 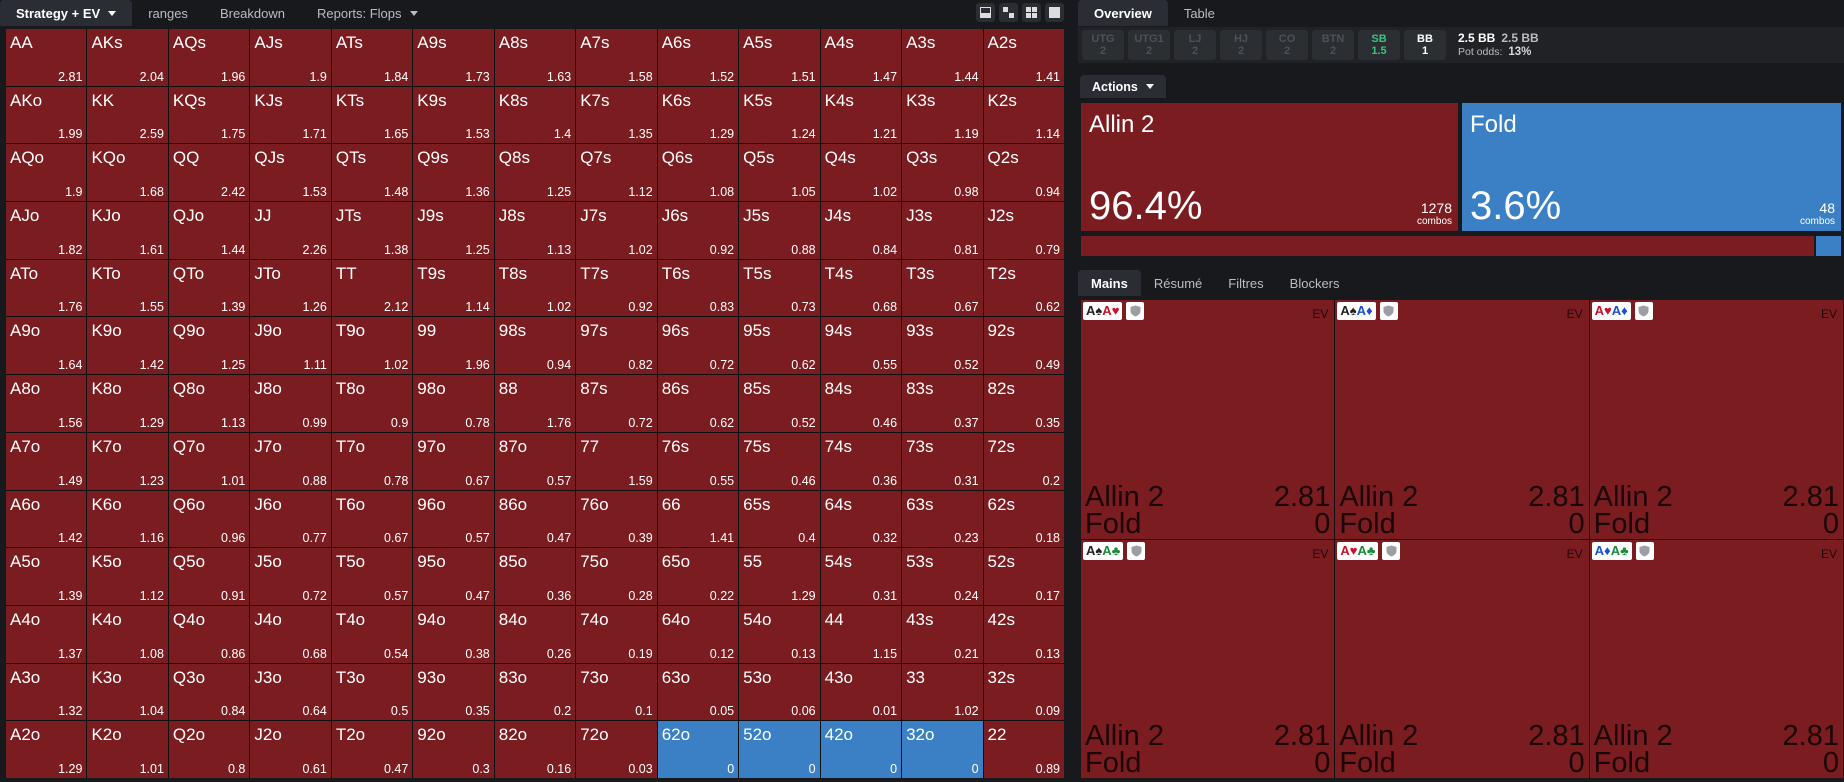 I want to click on hand-cell: 43o 0.01, so click(x=861, y=692).